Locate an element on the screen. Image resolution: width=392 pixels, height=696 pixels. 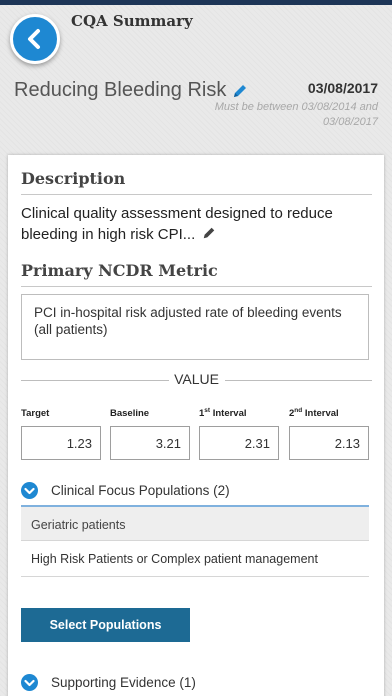
value-divider-label: VALUE is located at coordinates (196, 379).